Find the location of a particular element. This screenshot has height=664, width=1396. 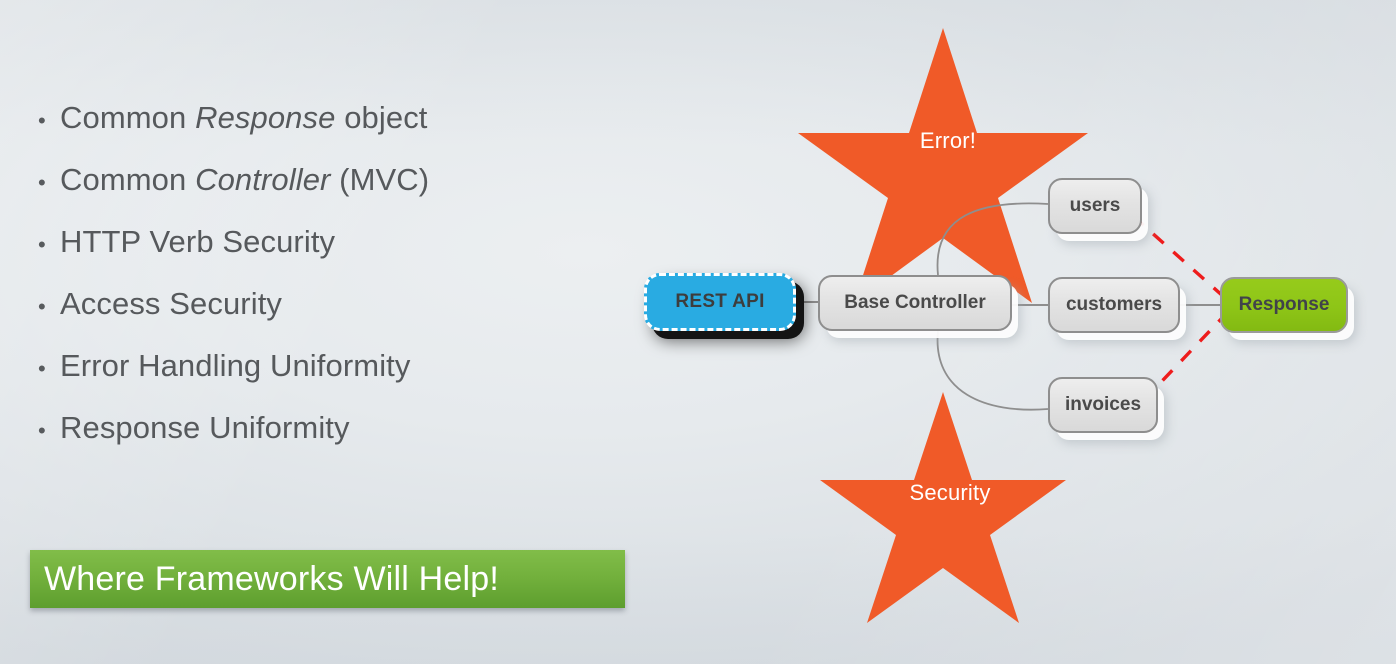

node-customers-label: customers is located at coordinates (1114, 304).